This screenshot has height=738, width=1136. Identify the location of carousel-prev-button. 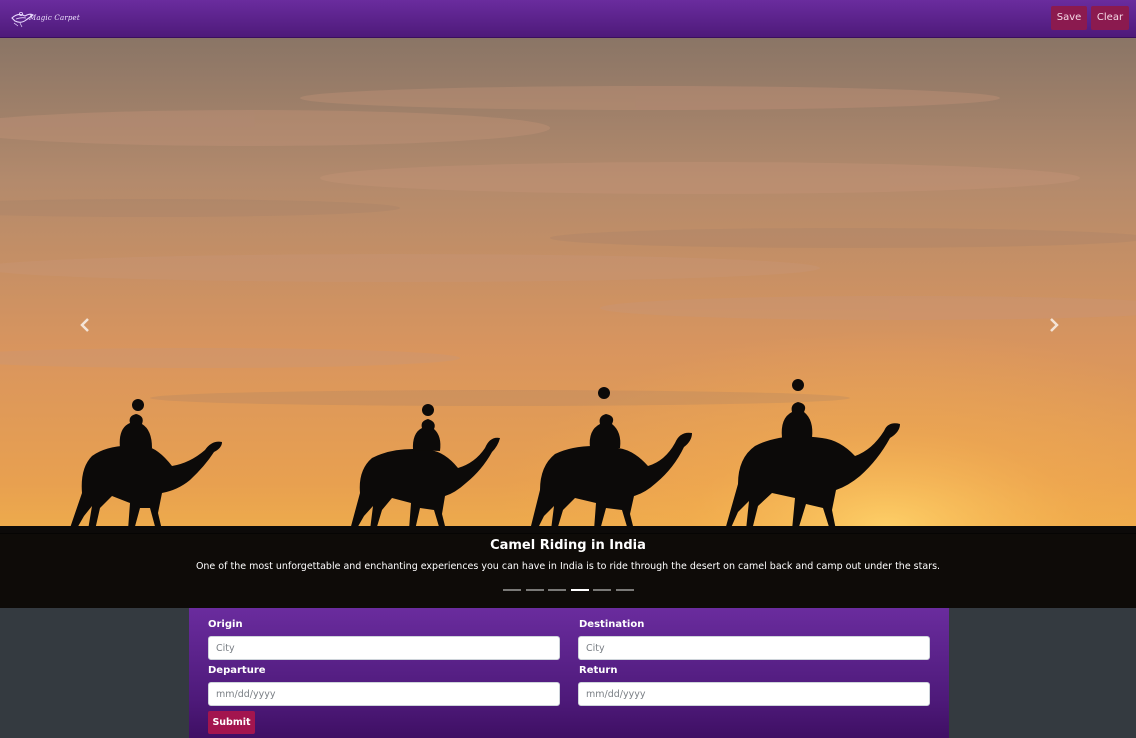
(85, 325).